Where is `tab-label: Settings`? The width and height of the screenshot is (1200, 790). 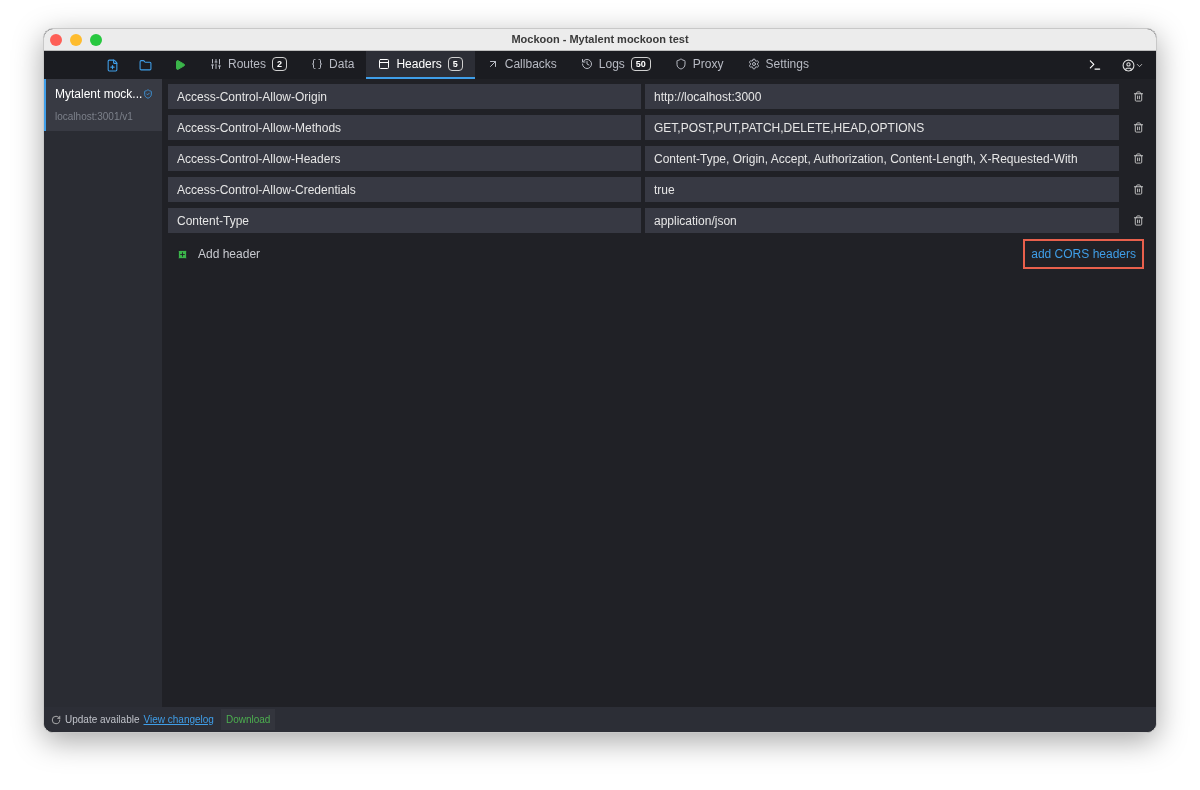 tab-label: Settings is located at coordinates (787, 64).